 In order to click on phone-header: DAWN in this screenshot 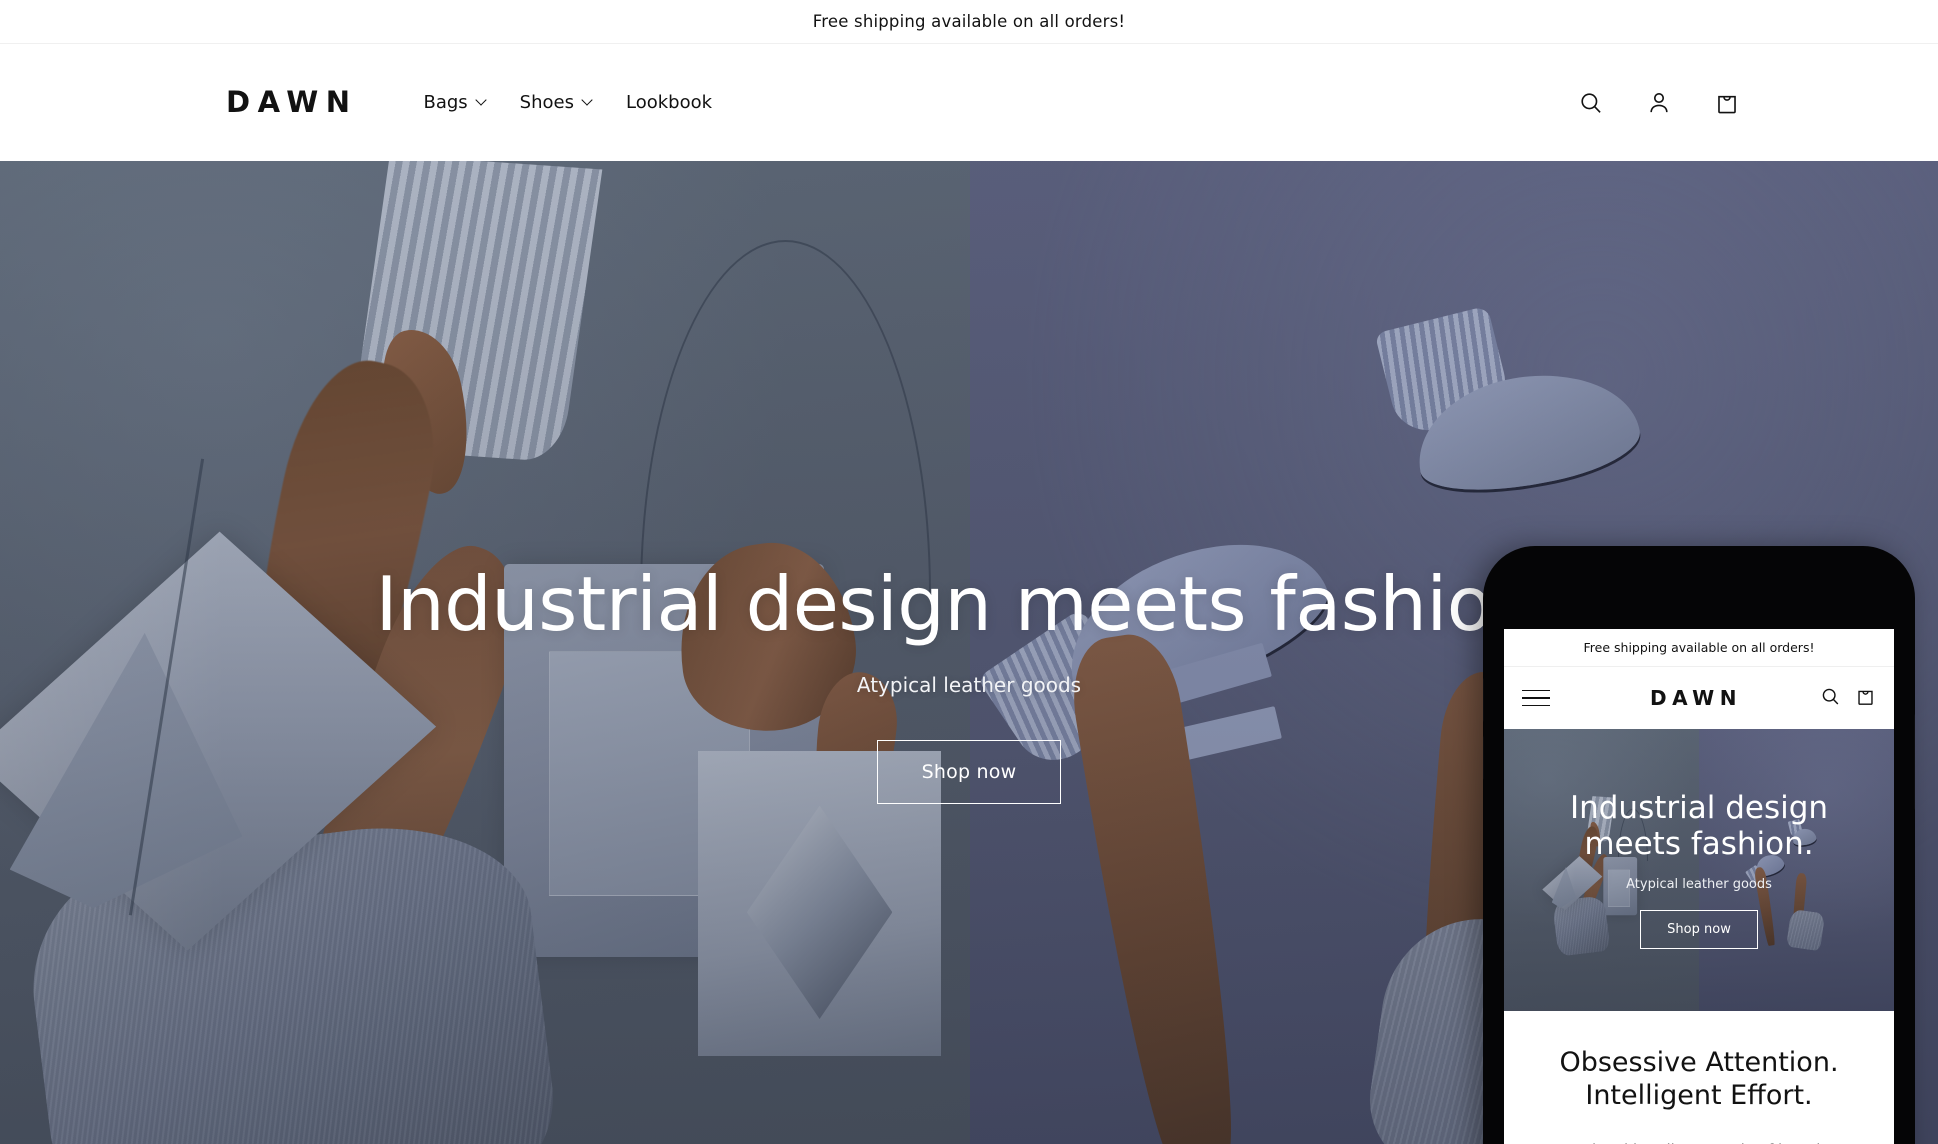, I will do `click(1699, 698)`.